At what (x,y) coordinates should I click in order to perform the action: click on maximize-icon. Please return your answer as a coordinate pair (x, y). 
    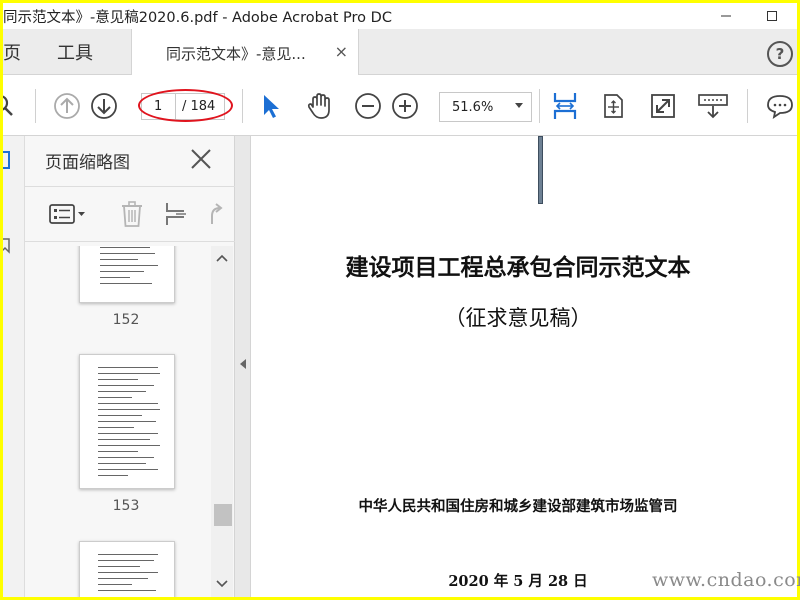
    Looking at the image, I should click on (772, 16).